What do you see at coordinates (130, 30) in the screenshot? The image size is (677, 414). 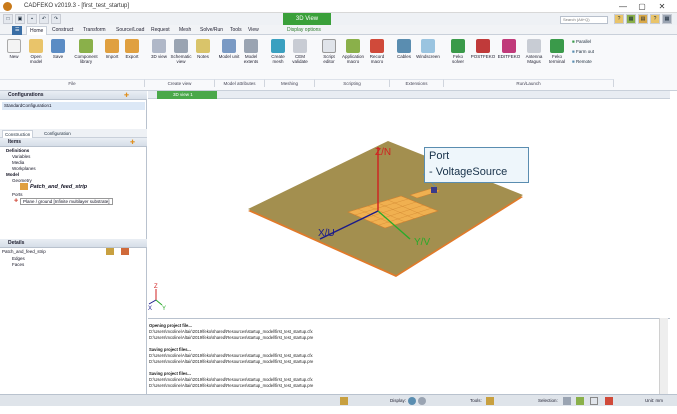 I see `tab-source-load: Source/Load` at bounding box center [130, 30].